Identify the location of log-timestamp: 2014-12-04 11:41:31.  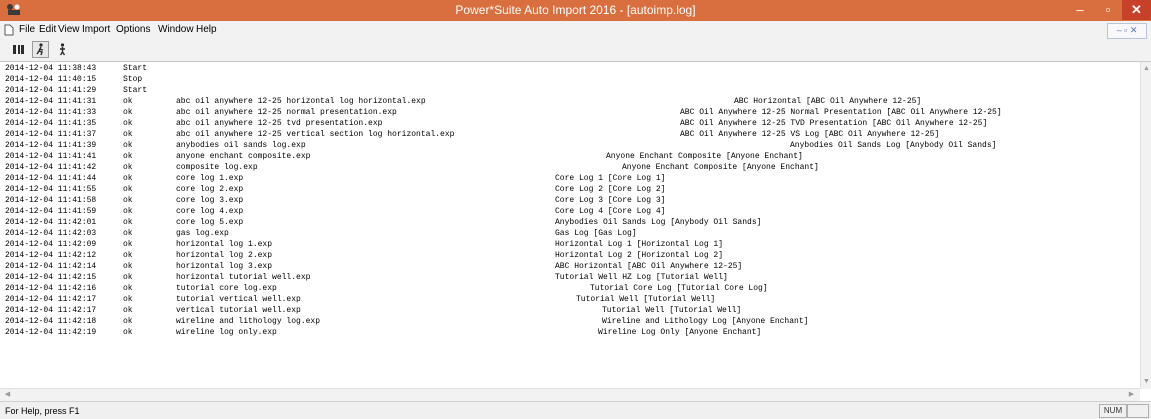
(51, 101).